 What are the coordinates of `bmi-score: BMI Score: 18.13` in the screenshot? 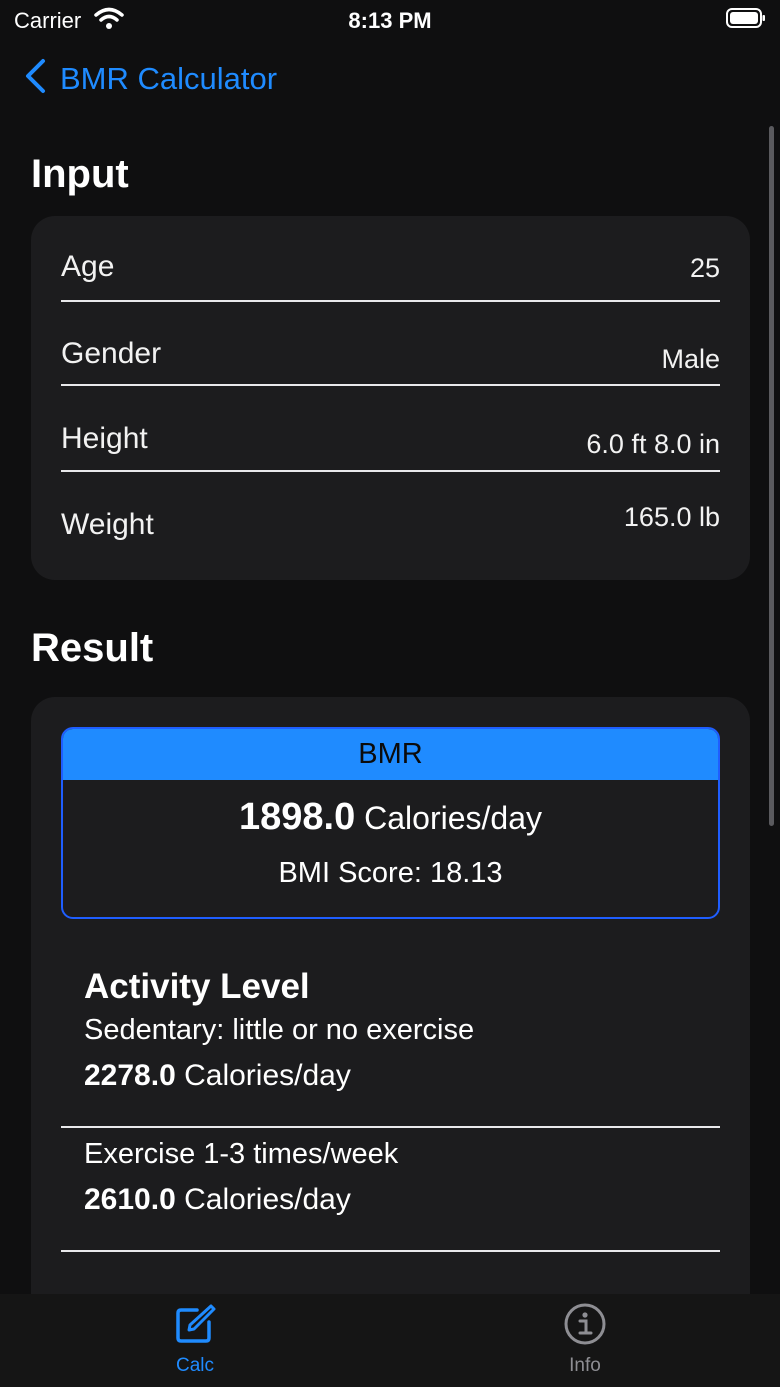 It's located at (390, 873).